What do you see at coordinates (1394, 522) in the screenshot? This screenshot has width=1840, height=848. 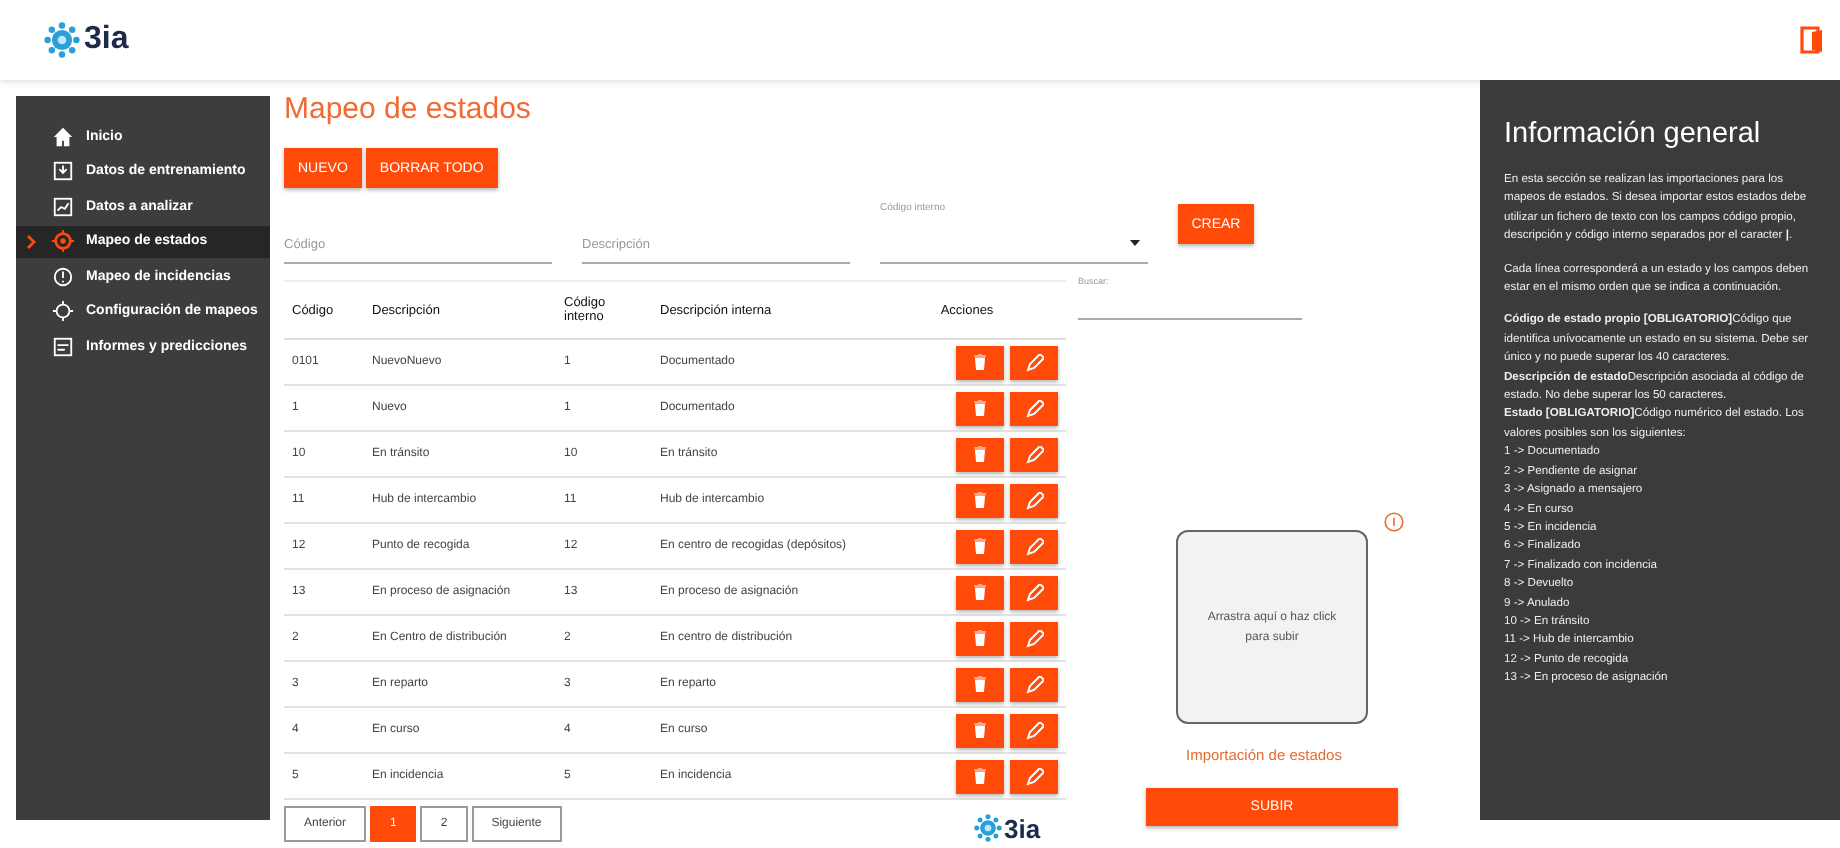 I see `info-icon` at bounding box center [1394, 522].